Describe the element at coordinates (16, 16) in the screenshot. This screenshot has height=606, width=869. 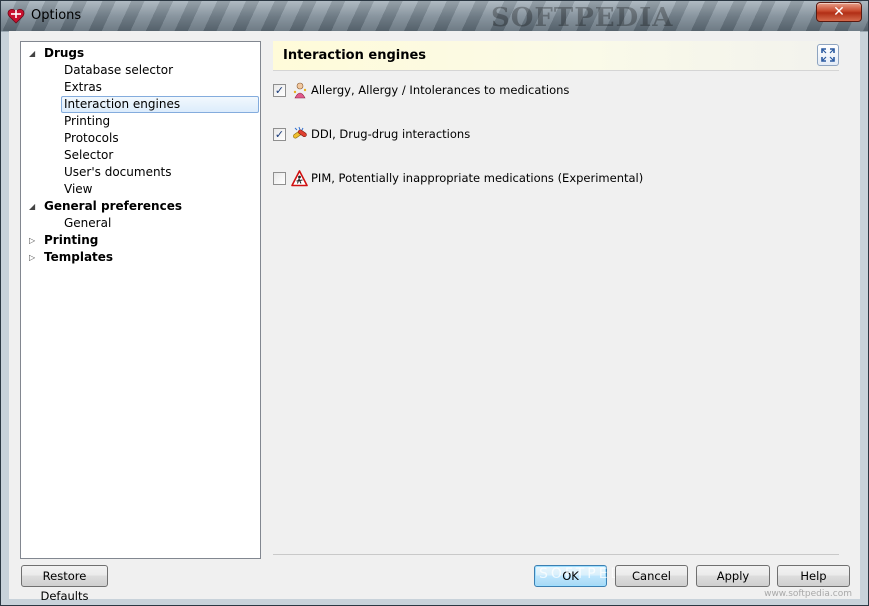
I see `app-icon` at that location.